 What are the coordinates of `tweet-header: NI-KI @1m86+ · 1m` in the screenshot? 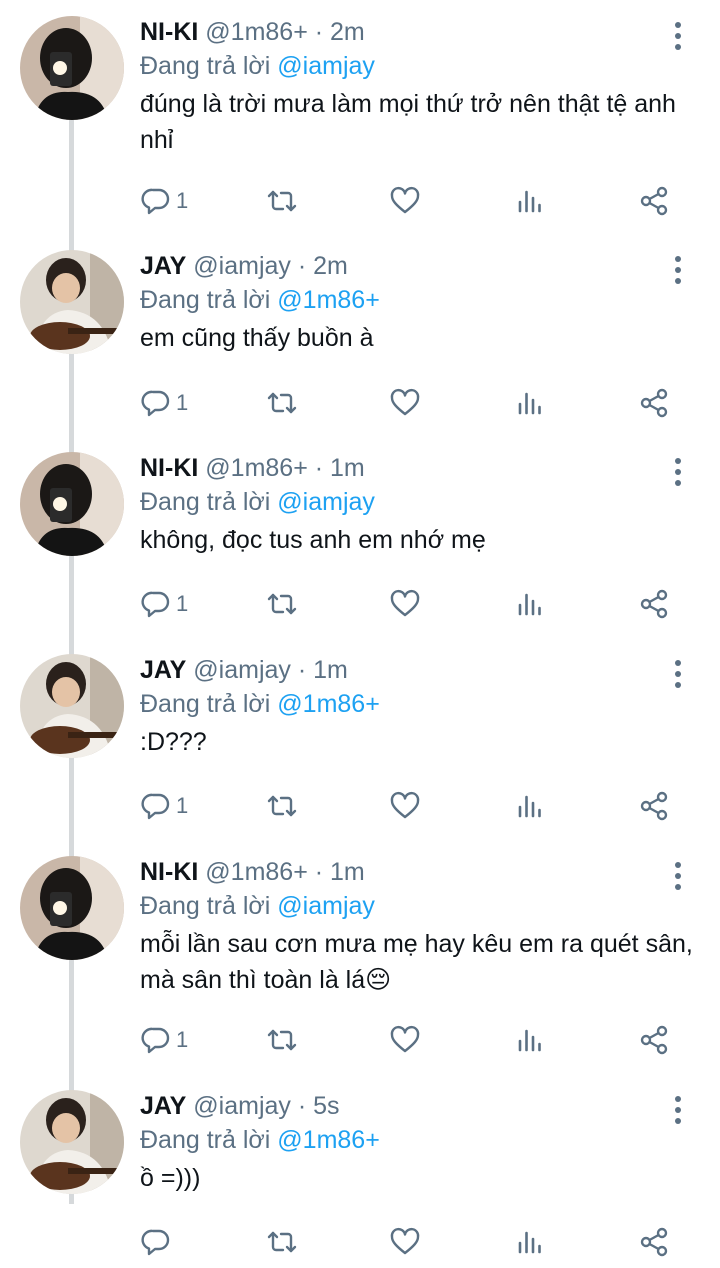 It's located at (252, 468).